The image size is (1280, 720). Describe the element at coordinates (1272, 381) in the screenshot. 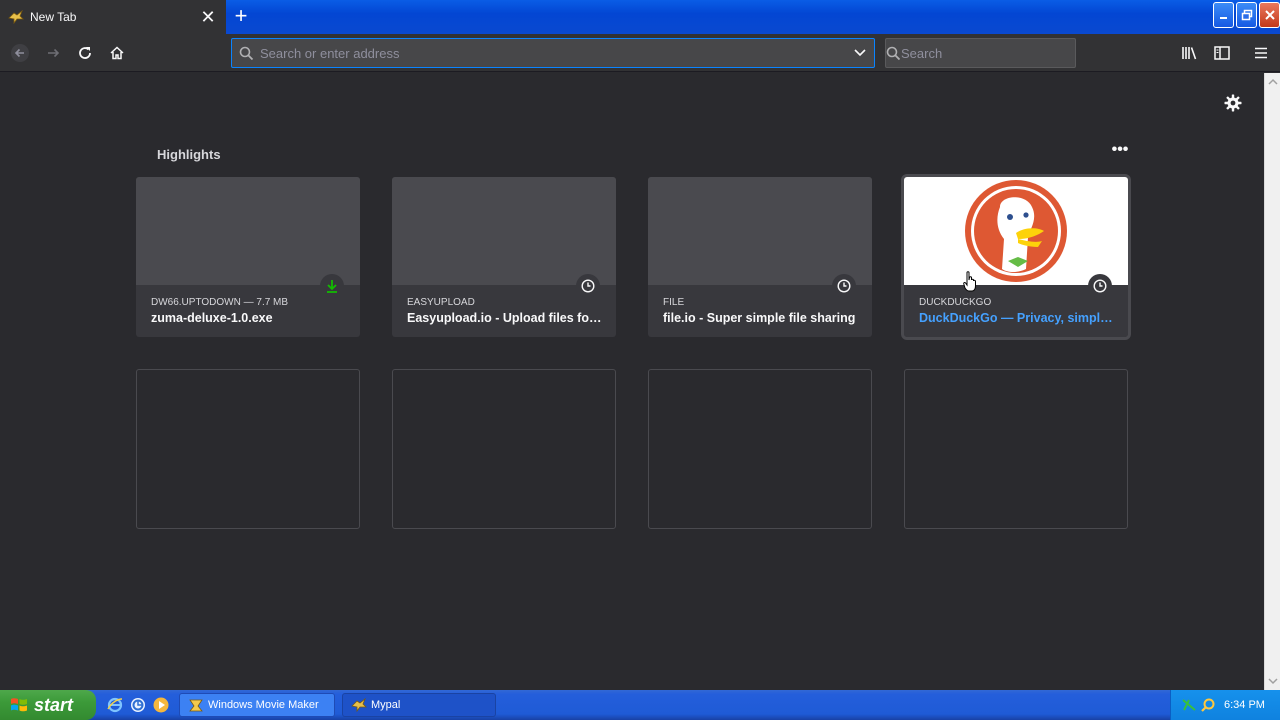

I see `page-scrollbar` at that location.